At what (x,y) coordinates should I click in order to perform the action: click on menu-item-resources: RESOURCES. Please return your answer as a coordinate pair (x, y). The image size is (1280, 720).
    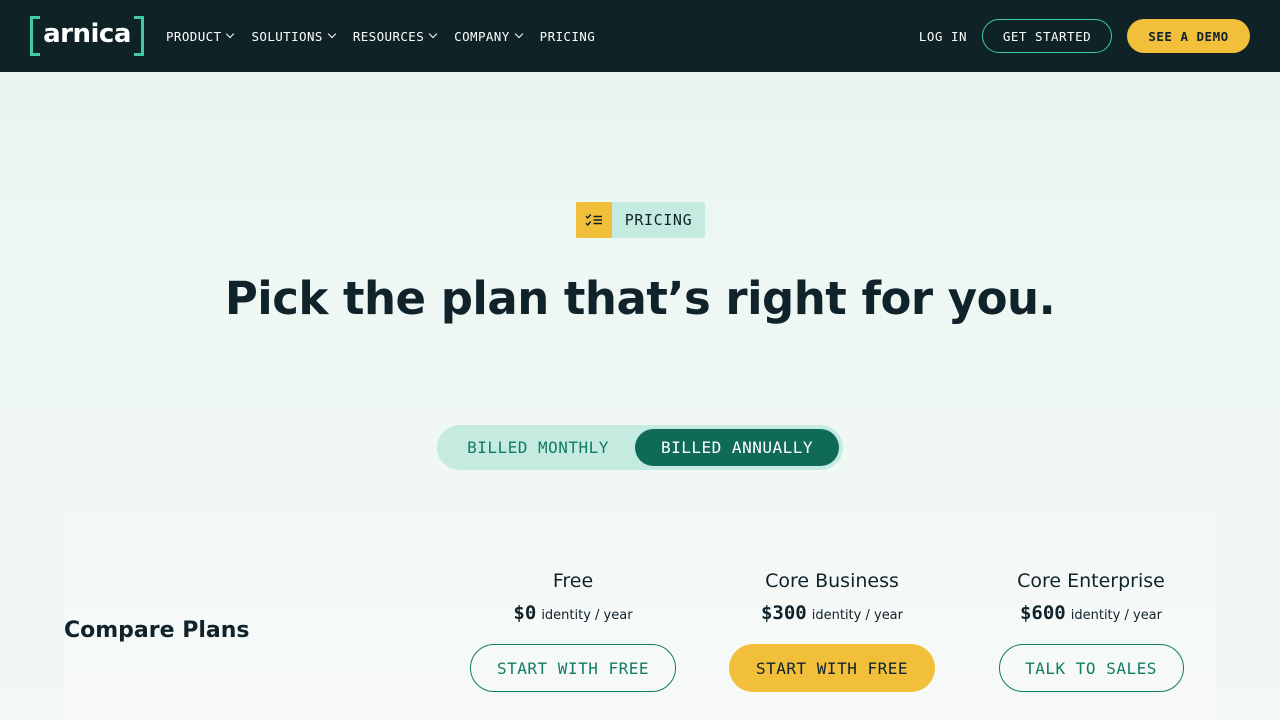
    Looking at the image, I should click on (395, 36).